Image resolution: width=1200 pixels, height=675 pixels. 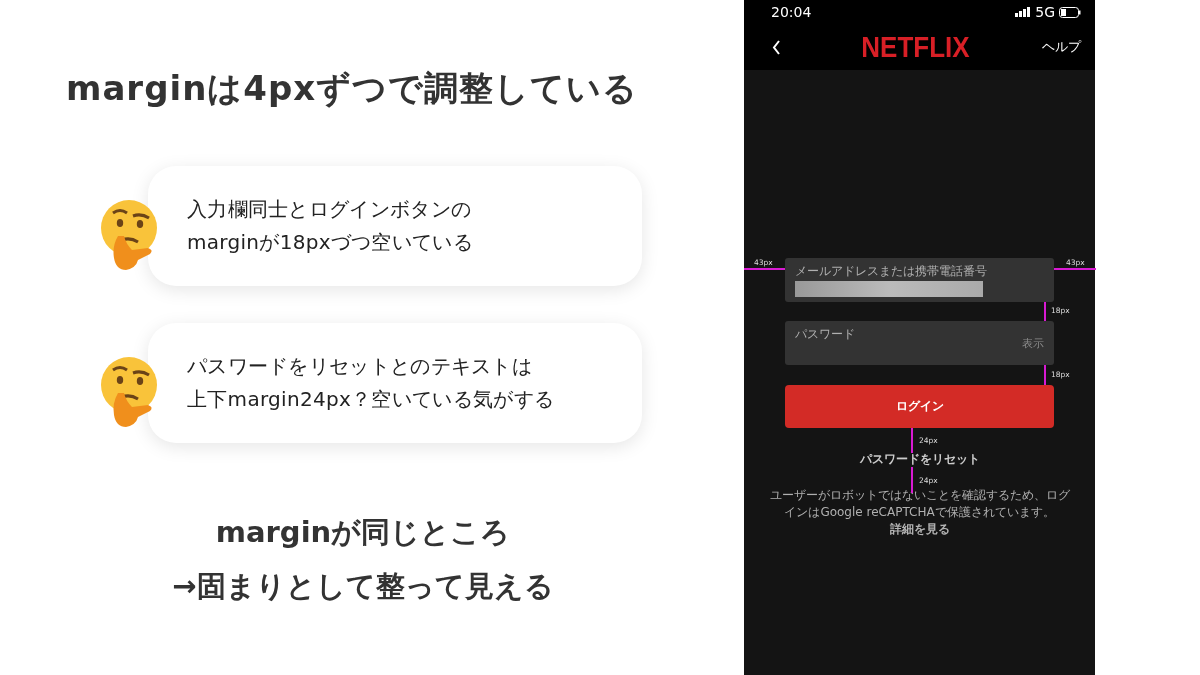 I want to click on slide-title: marginは4pxずつで調整している, so click(x=353, y=88).